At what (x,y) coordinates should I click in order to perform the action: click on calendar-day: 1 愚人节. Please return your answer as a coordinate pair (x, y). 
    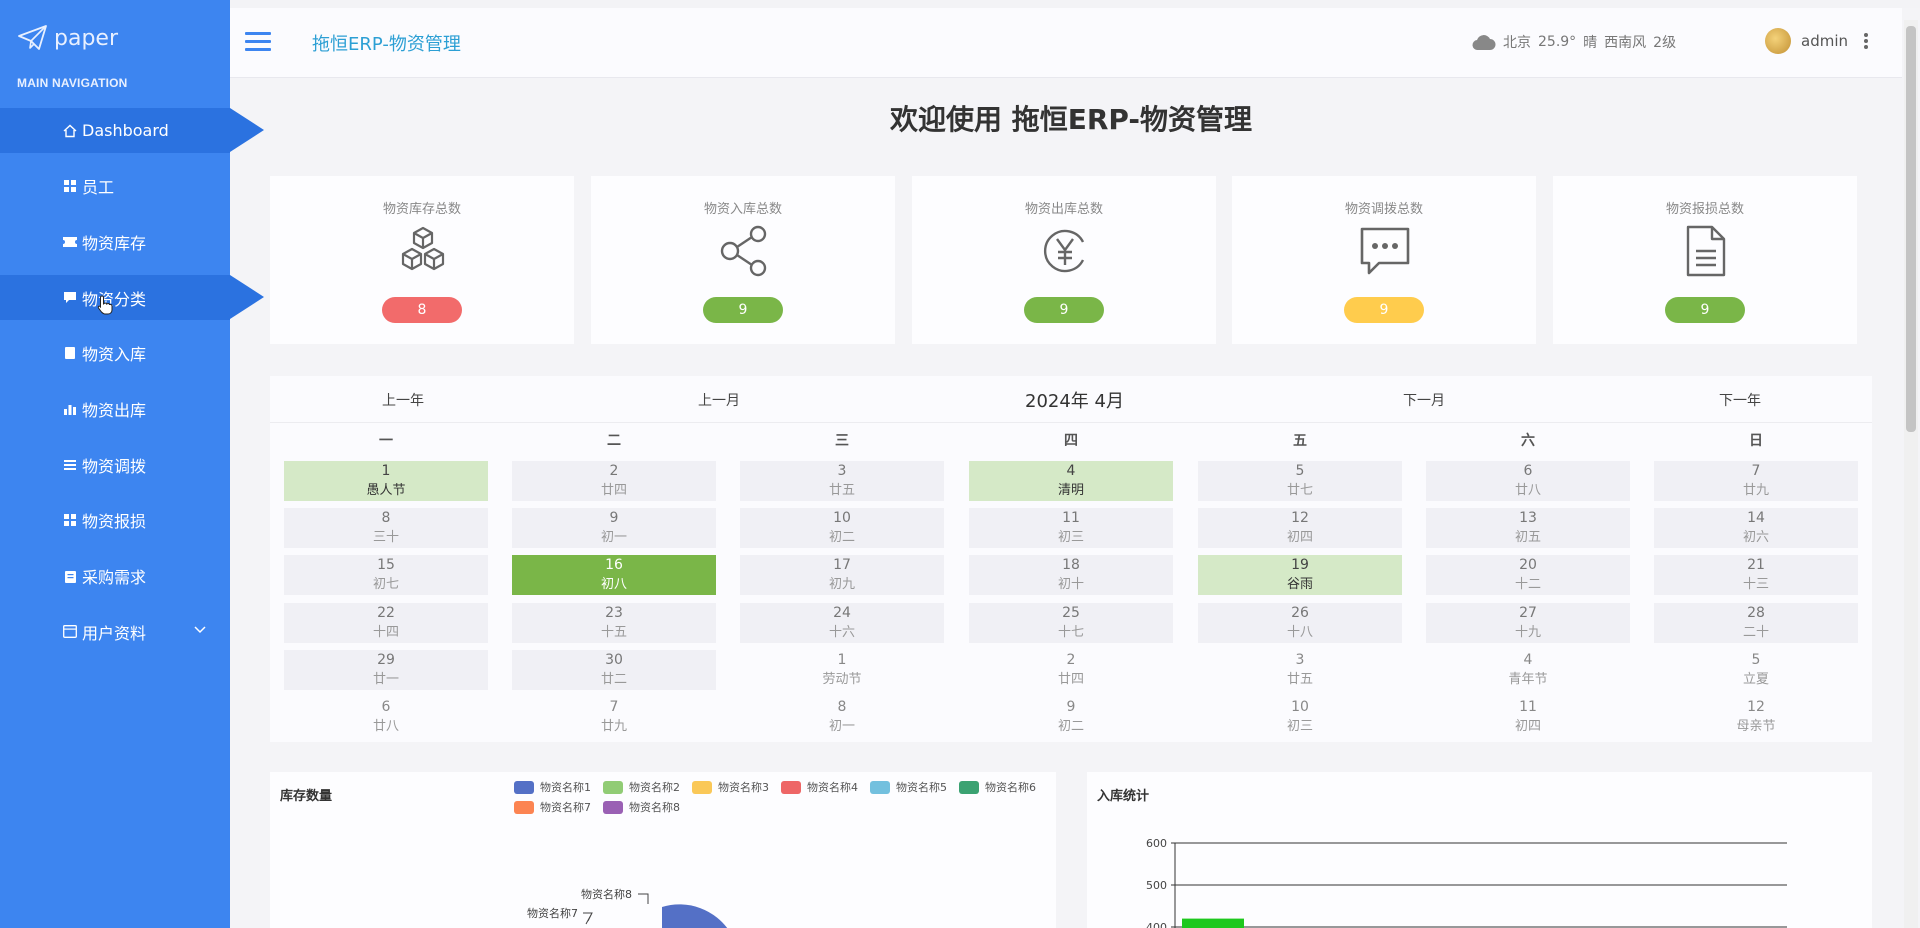
    Looking at the image, I should click on (386, 481).